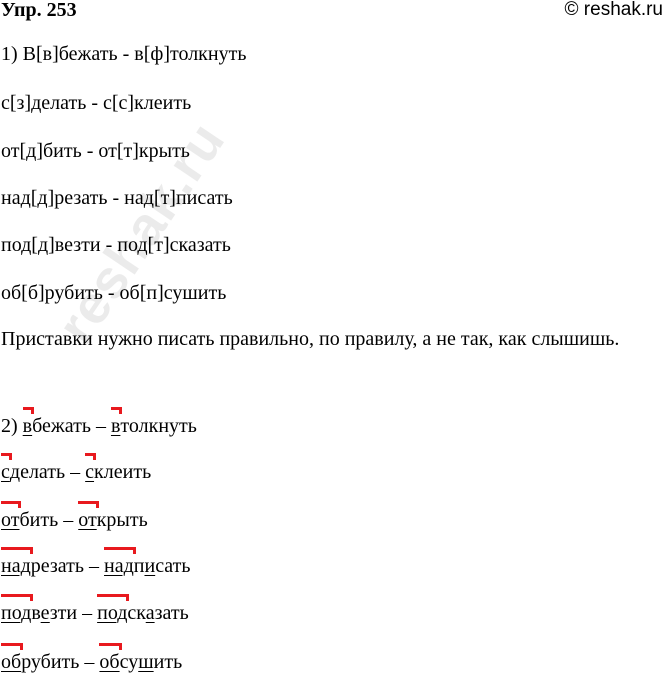 Image resolution: width=666 pixels, height=674 pixels. What do you see at coordinates (39, 10) in the screenshot?
I see `exercise-title: Упр. 253` at bounding box center [39, 10].